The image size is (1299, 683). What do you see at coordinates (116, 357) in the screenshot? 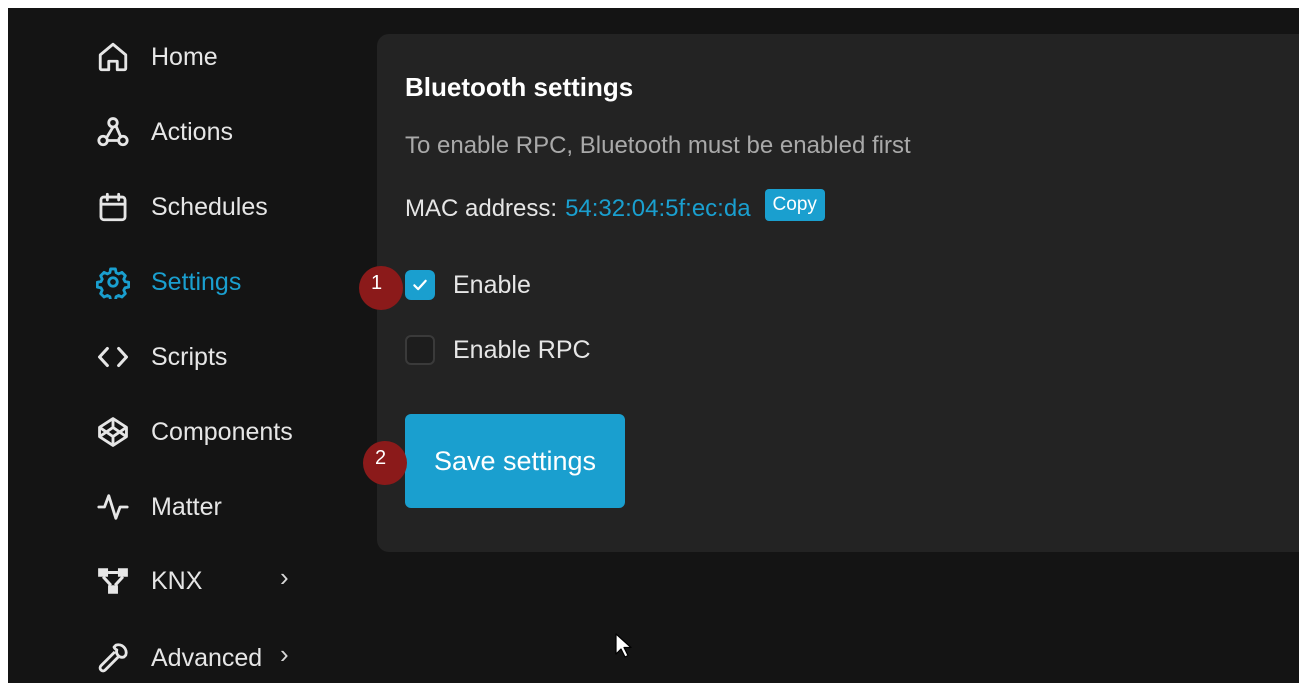
I see `code-icon` at bounding box center [116, 357].